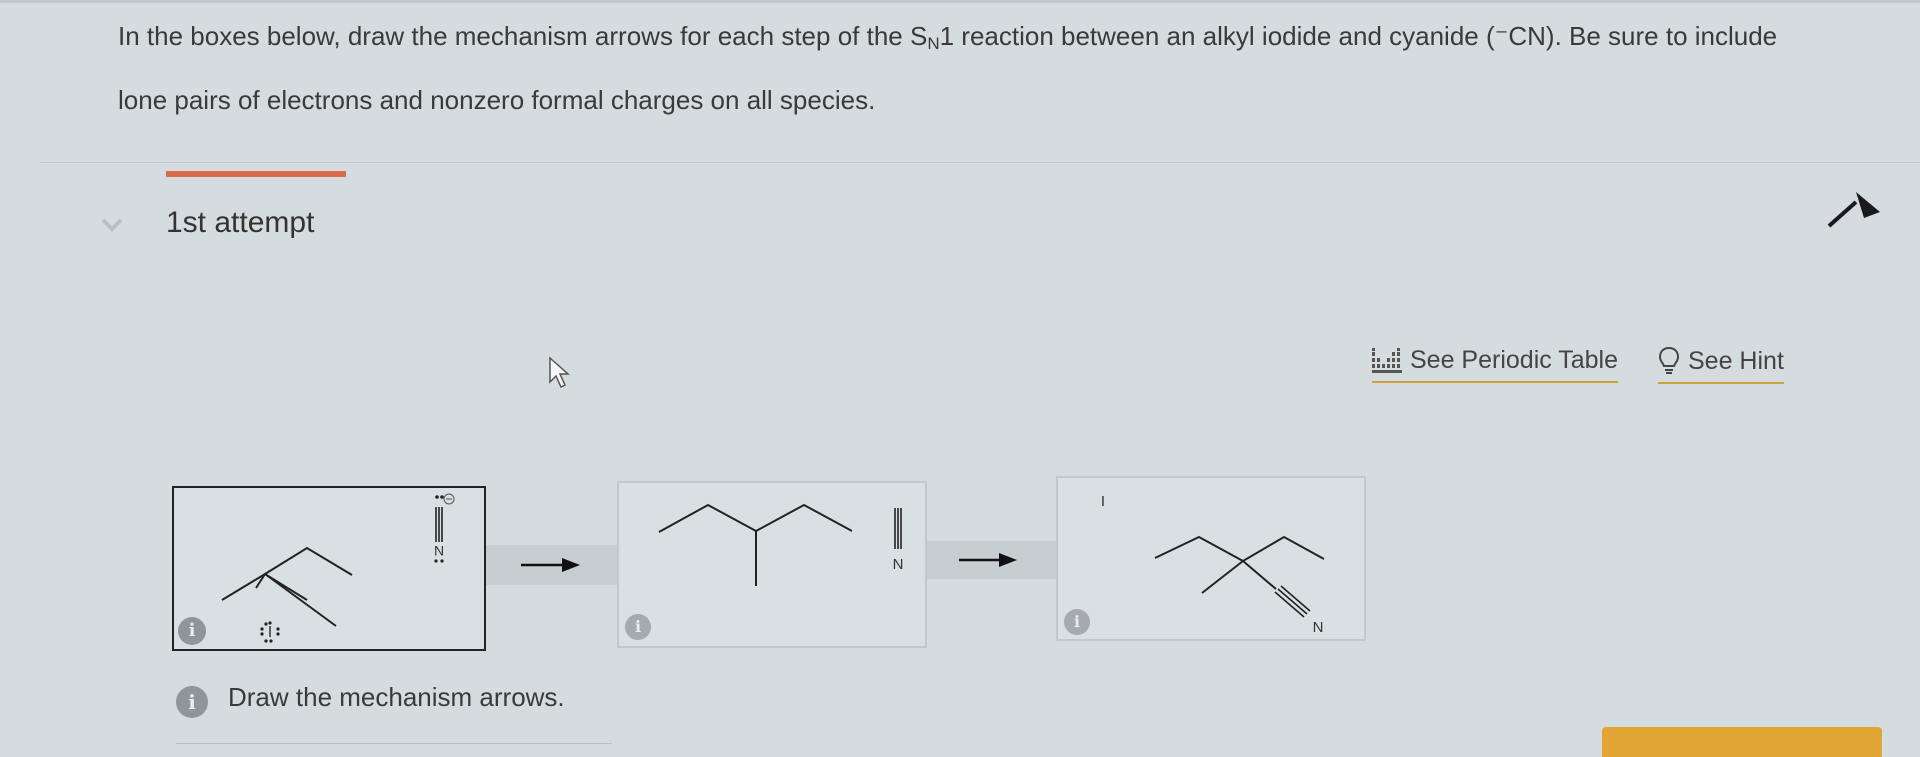 This screenshot has height=757, width=1920. I want to click on attempt-title: 1st attempt, so click(240, 222).